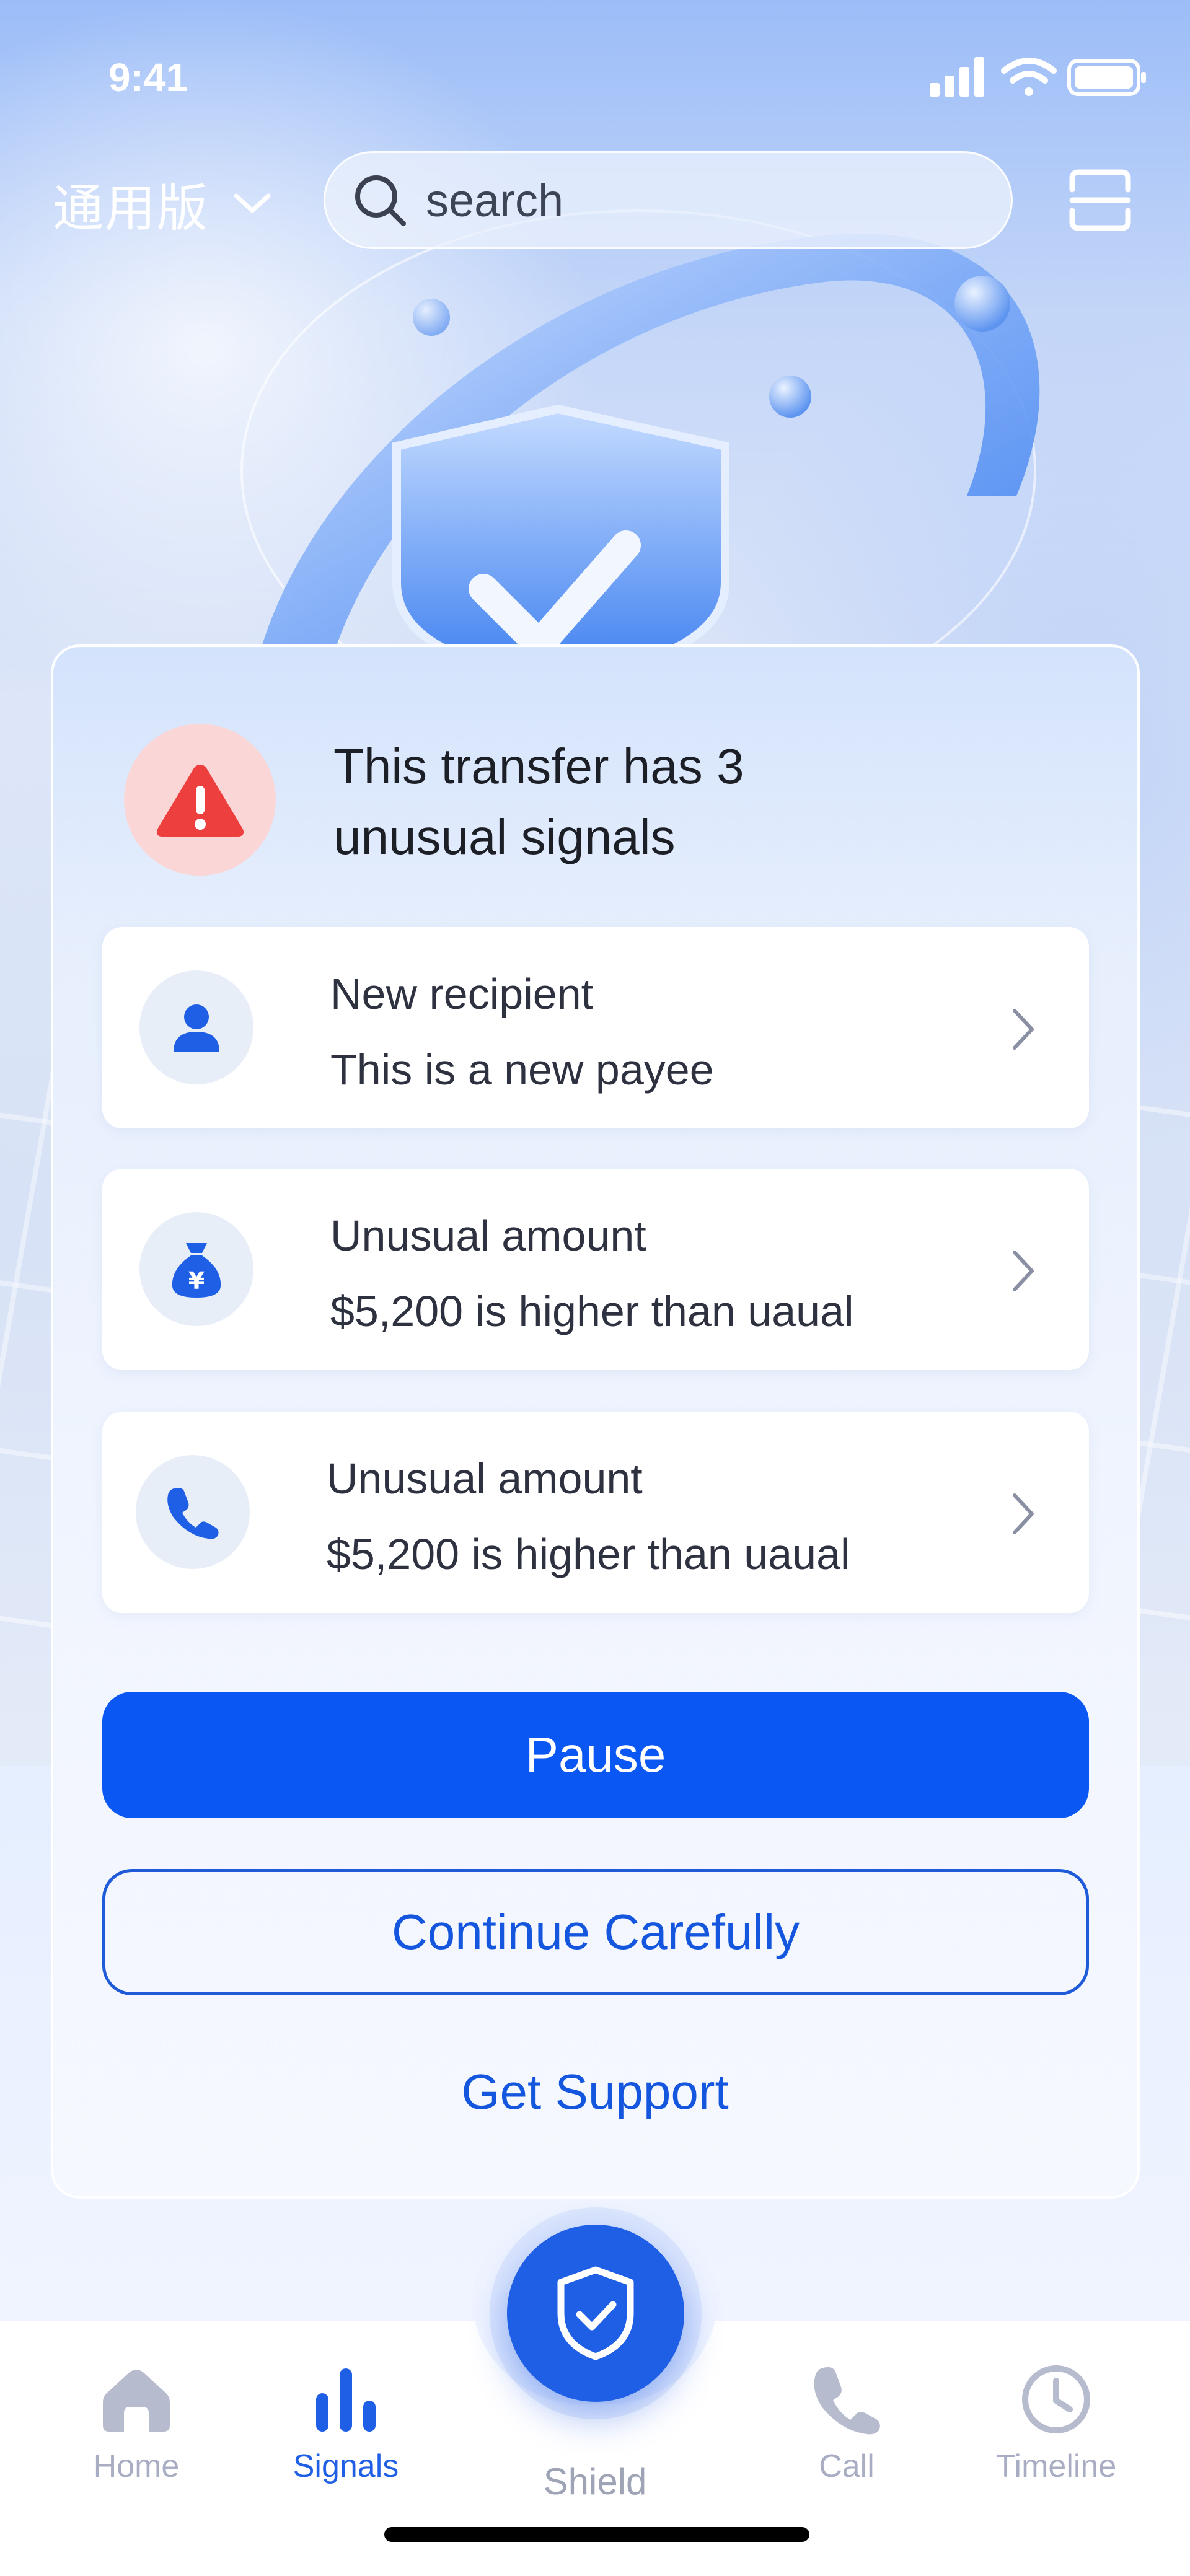  What do you see at coordinates (1056, 2399) in the screenshot?
I see `clock-icon` at bounding box center [1056, 2399].